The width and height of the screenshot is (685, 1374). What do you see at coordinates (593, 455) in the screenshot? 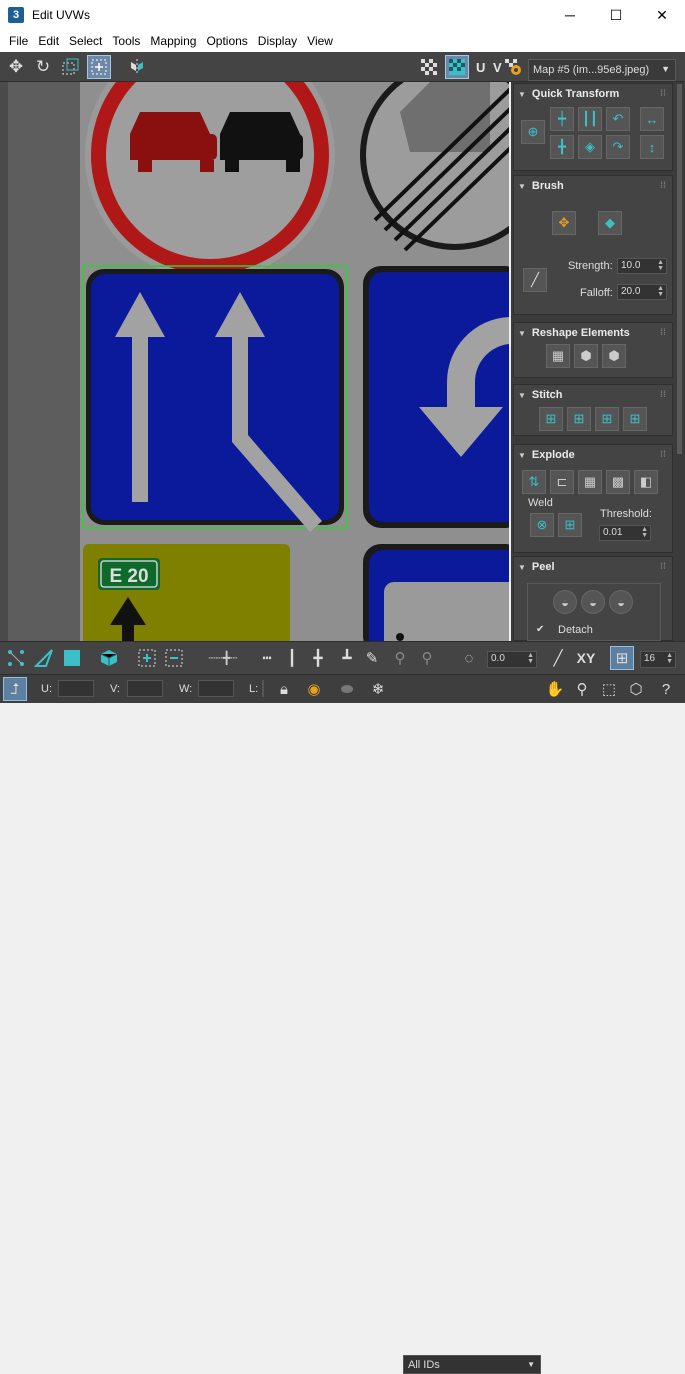
I see `rollout-header: ▼ Explode ⁞⁞` at bounding box center [593, 455].